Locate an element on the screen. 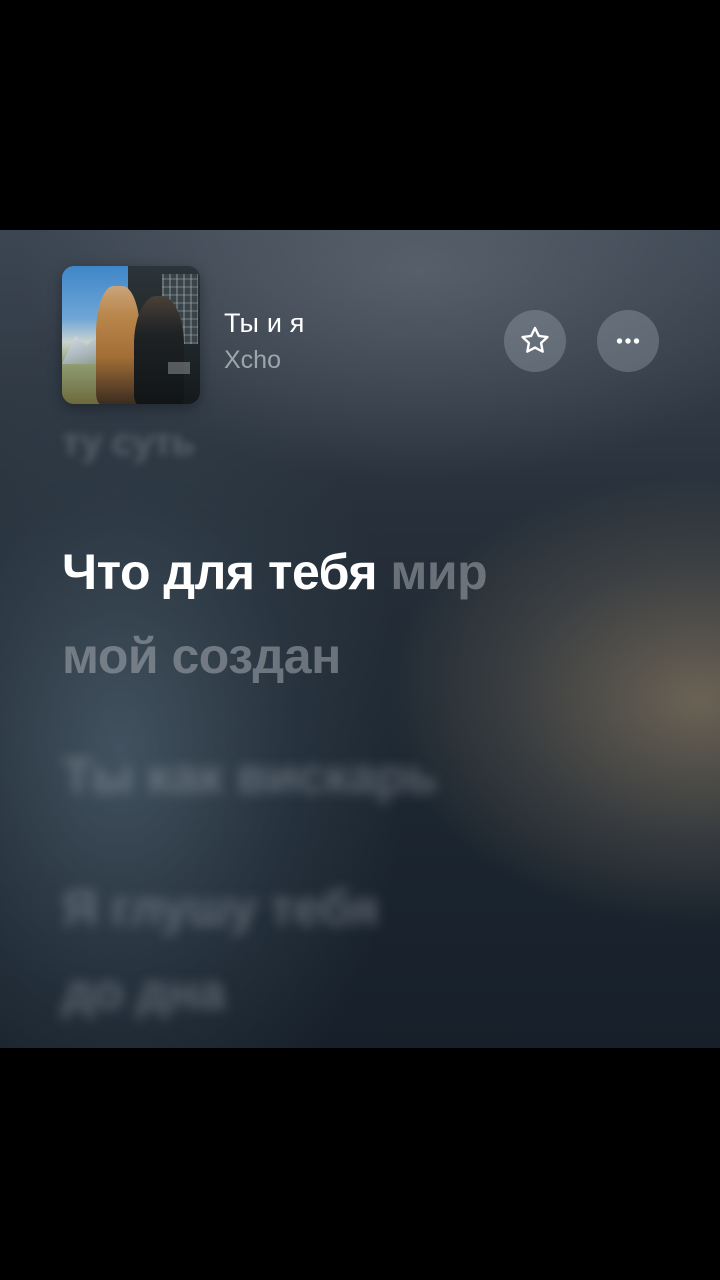 The width and height of the screenshot is (720, 1280). more-options-button is located at coordinates (628, 341).